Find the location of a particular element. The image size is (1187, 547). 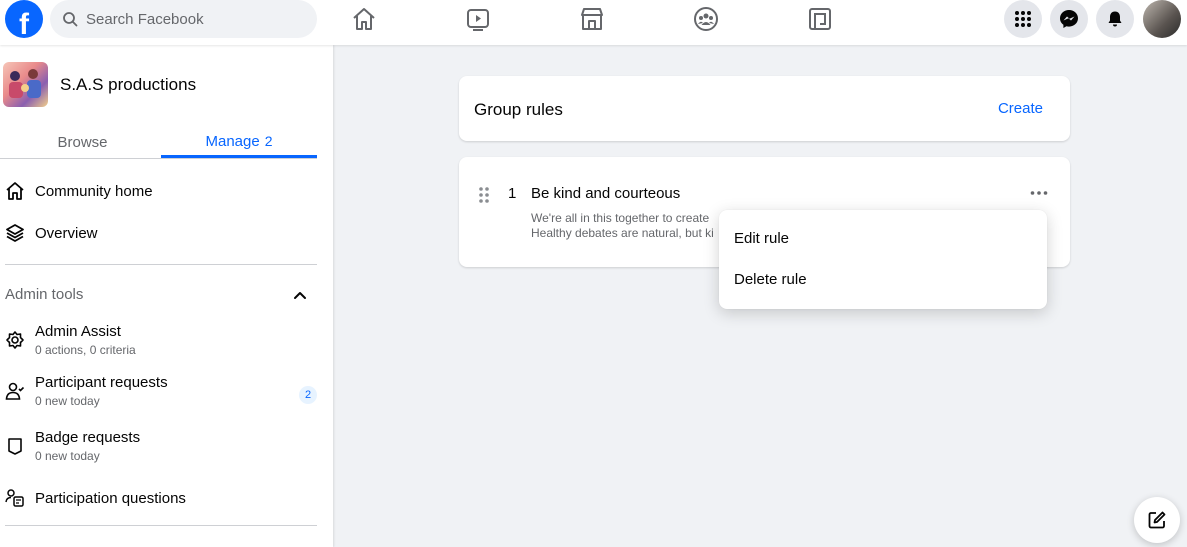

tab-divider is located at coordinates (158, 158).